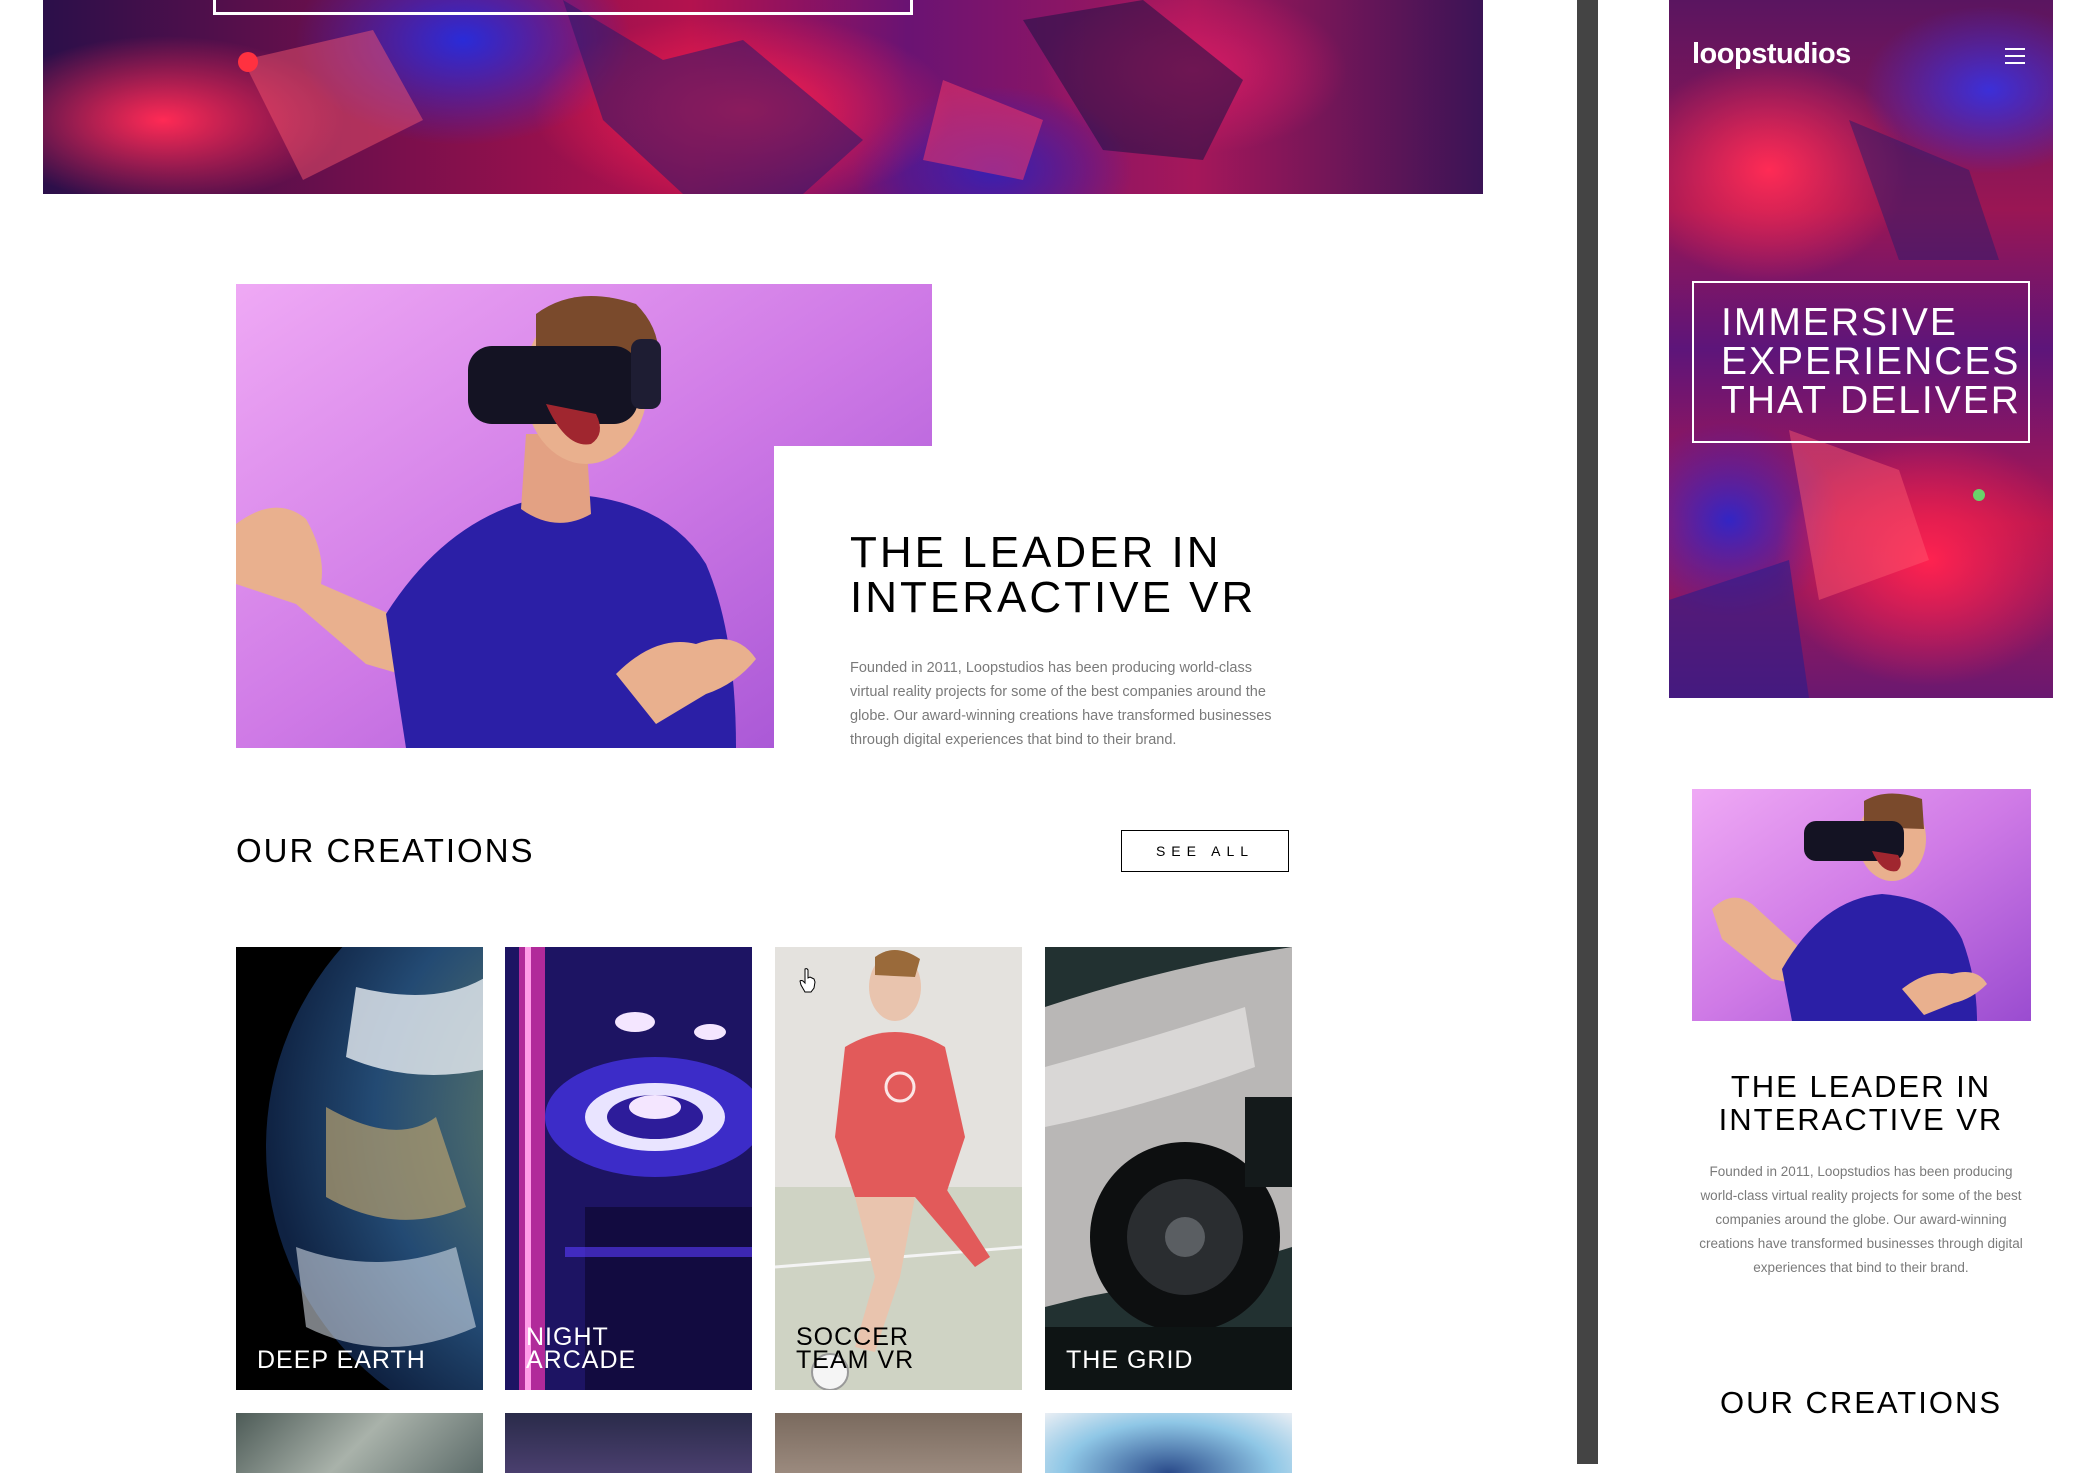  What do you see at coordinates (1861, 1402) in the screenshot?
I see `mobile-creations-title: OUR CREATIONS` at bounding box center [1861, 1402].